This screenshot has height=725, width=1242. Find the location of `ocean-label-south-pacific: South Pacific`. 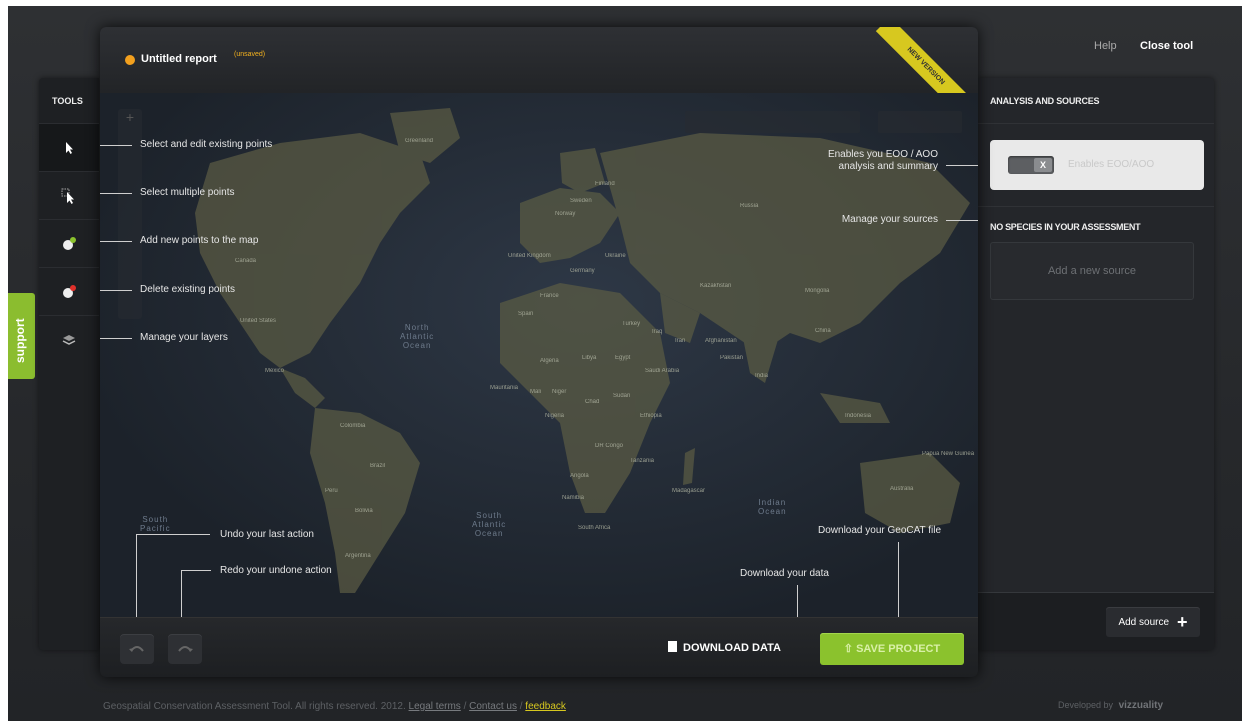

ocean-label-south-pacific: South Pacific is located at coordinates (155, 524).